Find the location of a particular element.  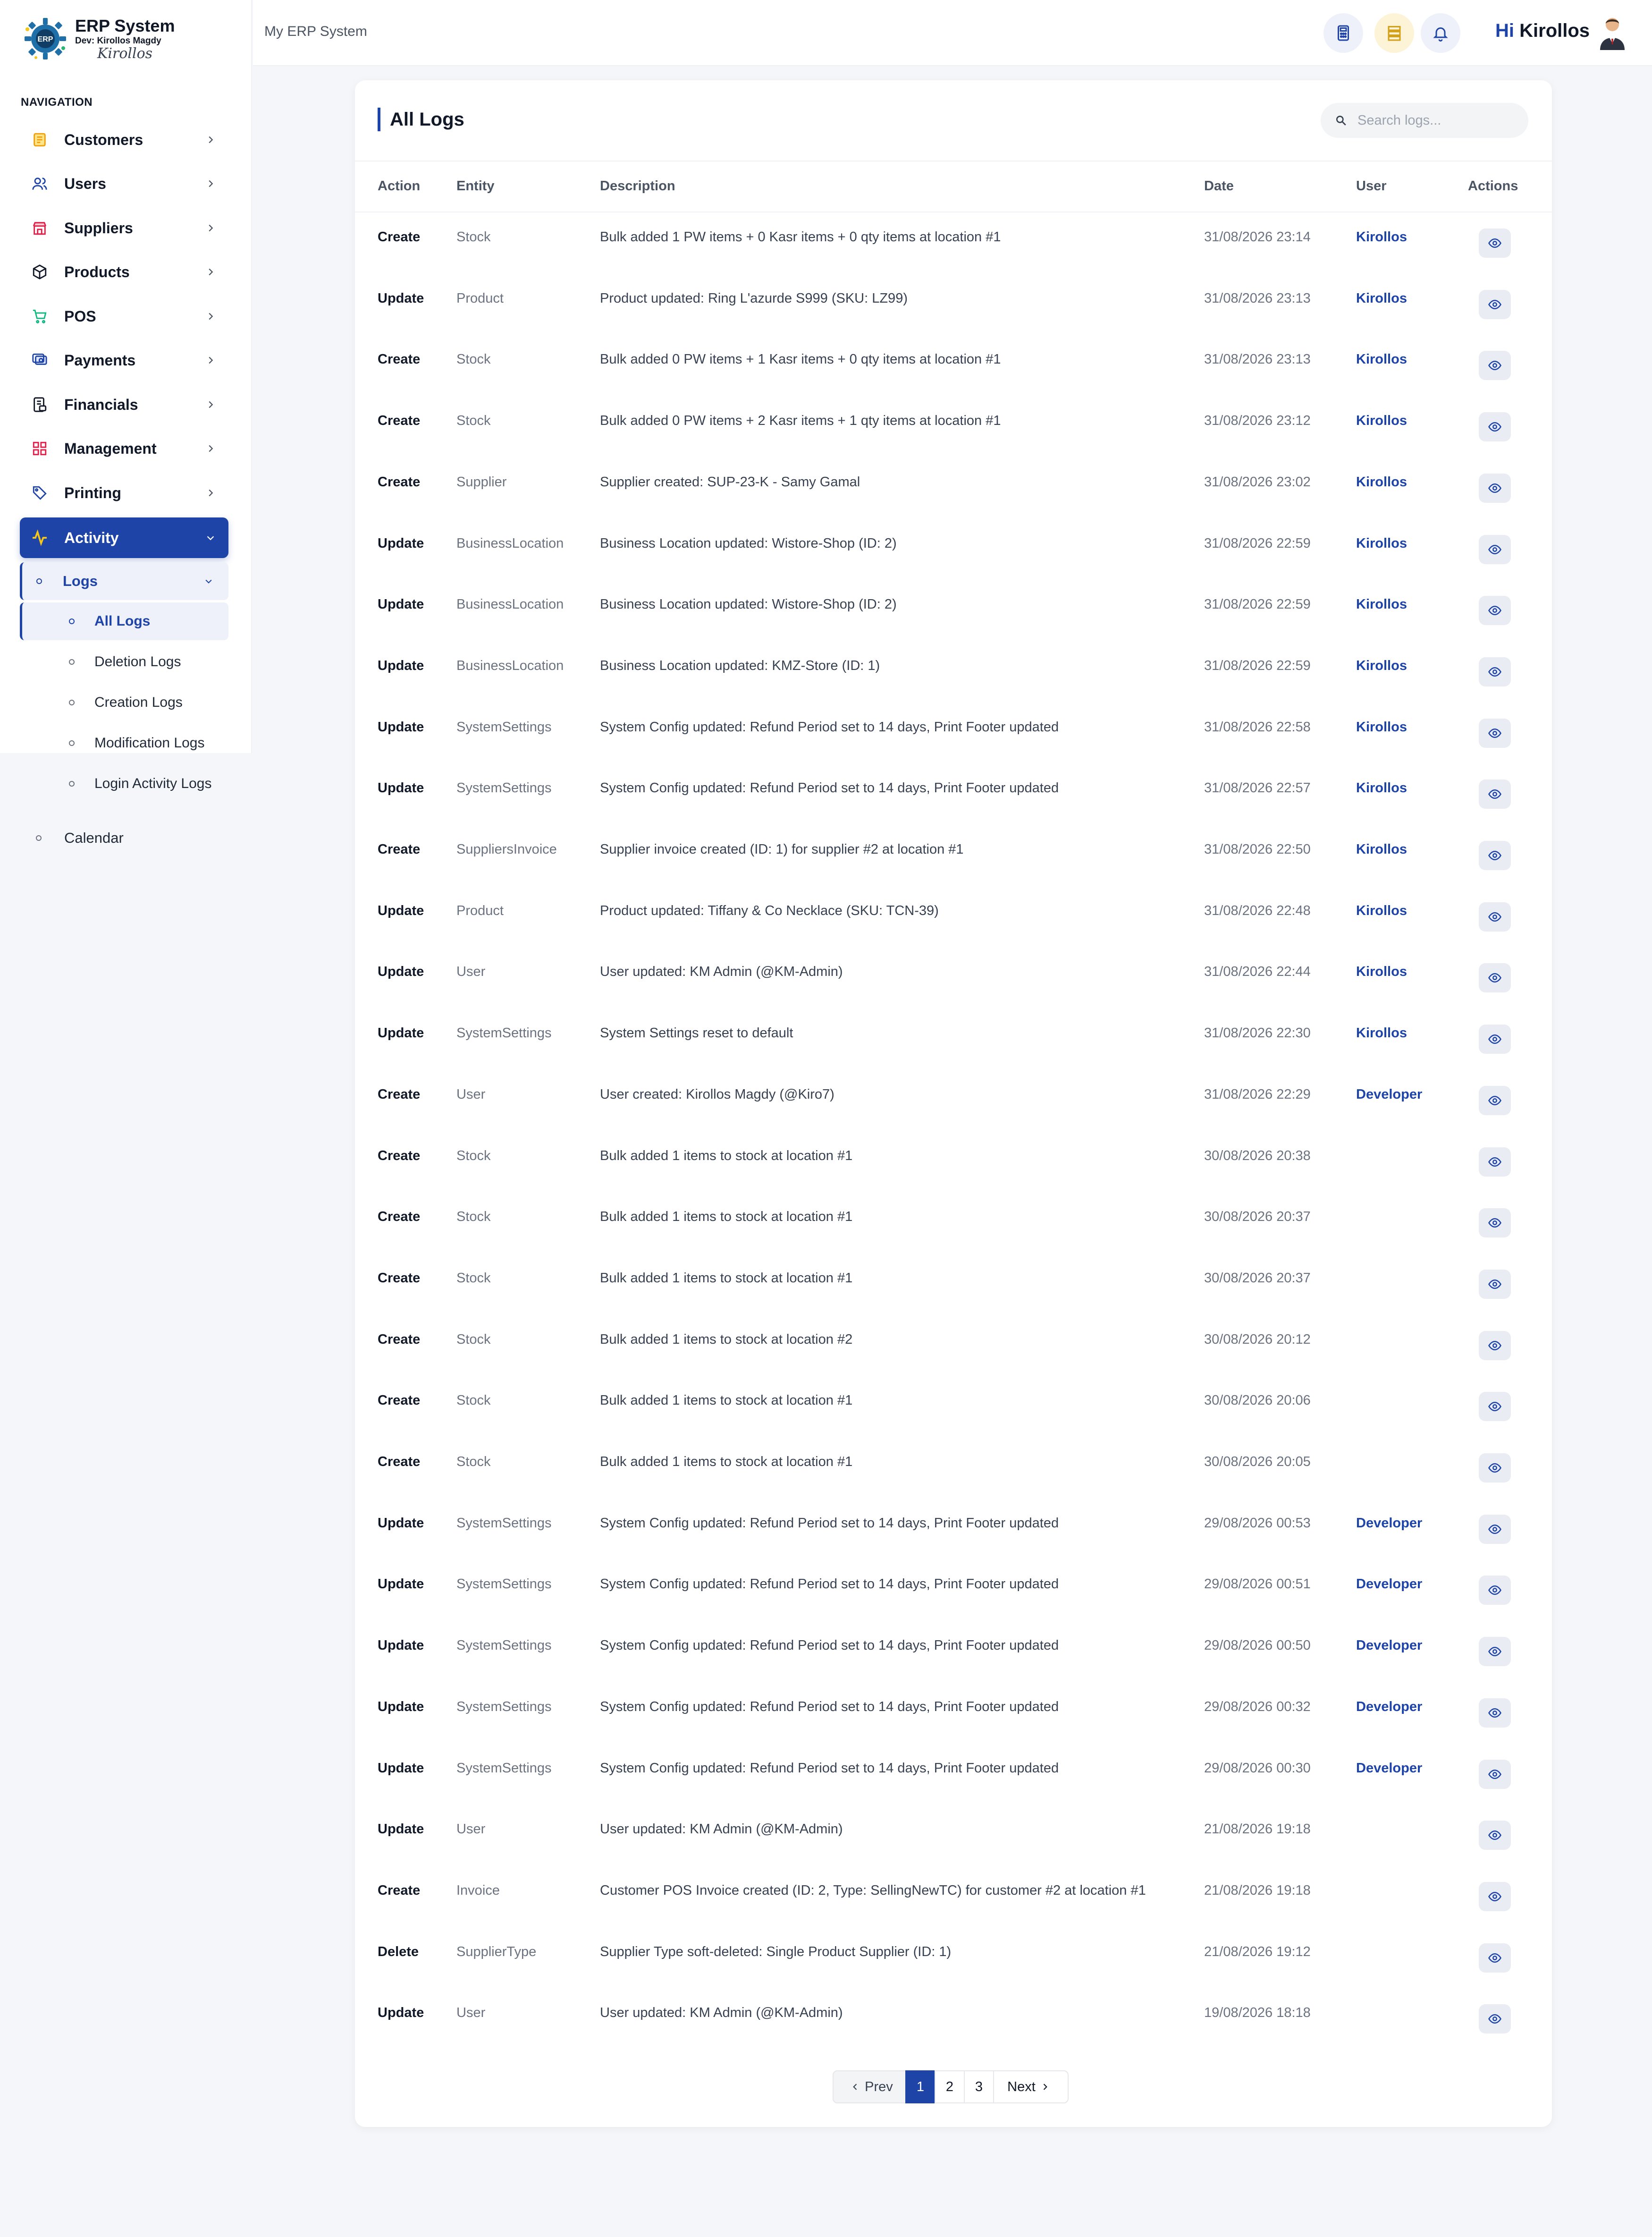

sidebar-item-label: Financials is located at coordinates (101, 404).